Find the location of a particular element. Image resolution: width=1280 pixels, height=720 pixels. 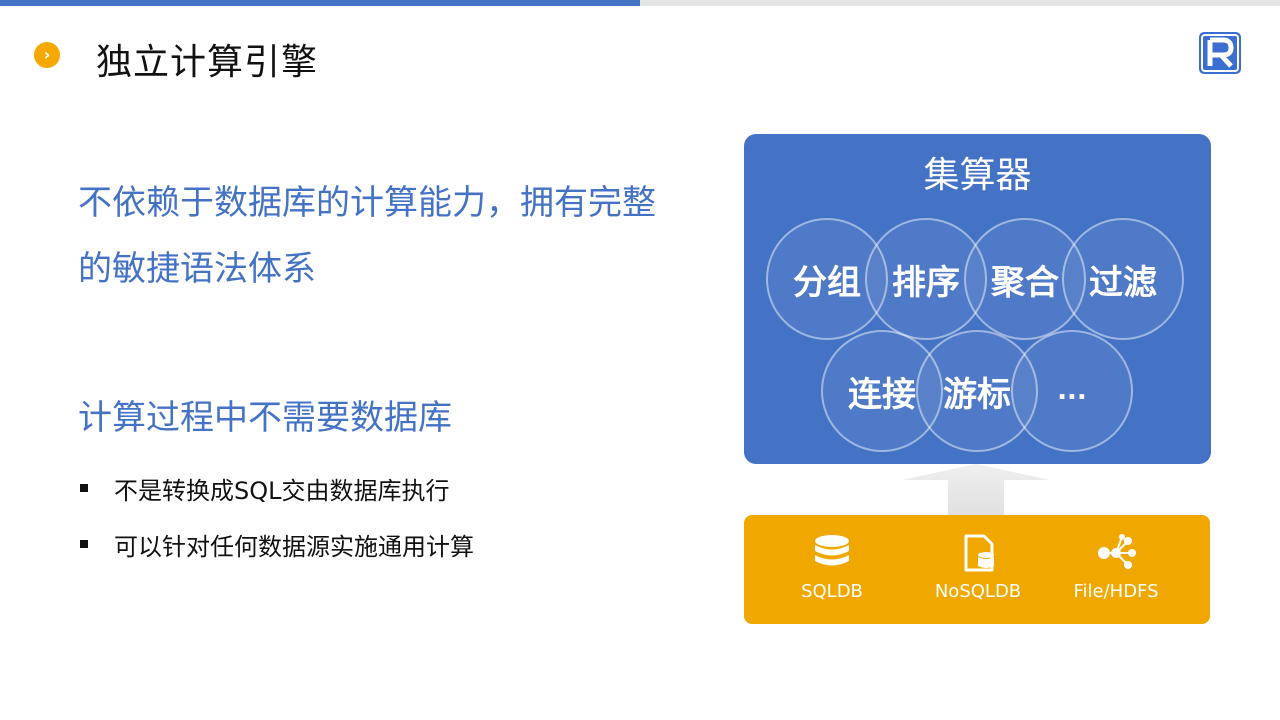

source-file-hdfs: File/HDFS is located at coordinates (1116, 567).